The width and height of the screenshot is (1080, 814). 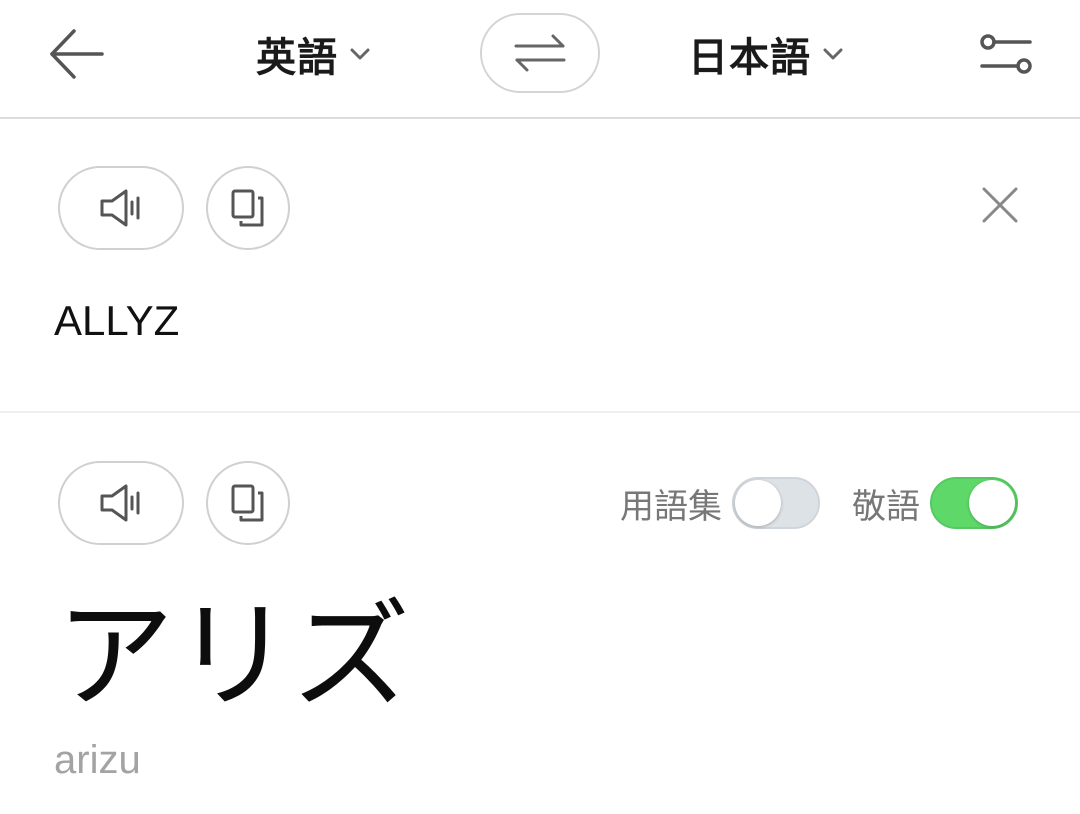 I want to click on target-language-label: 日本語, so click(x=749, y=58).